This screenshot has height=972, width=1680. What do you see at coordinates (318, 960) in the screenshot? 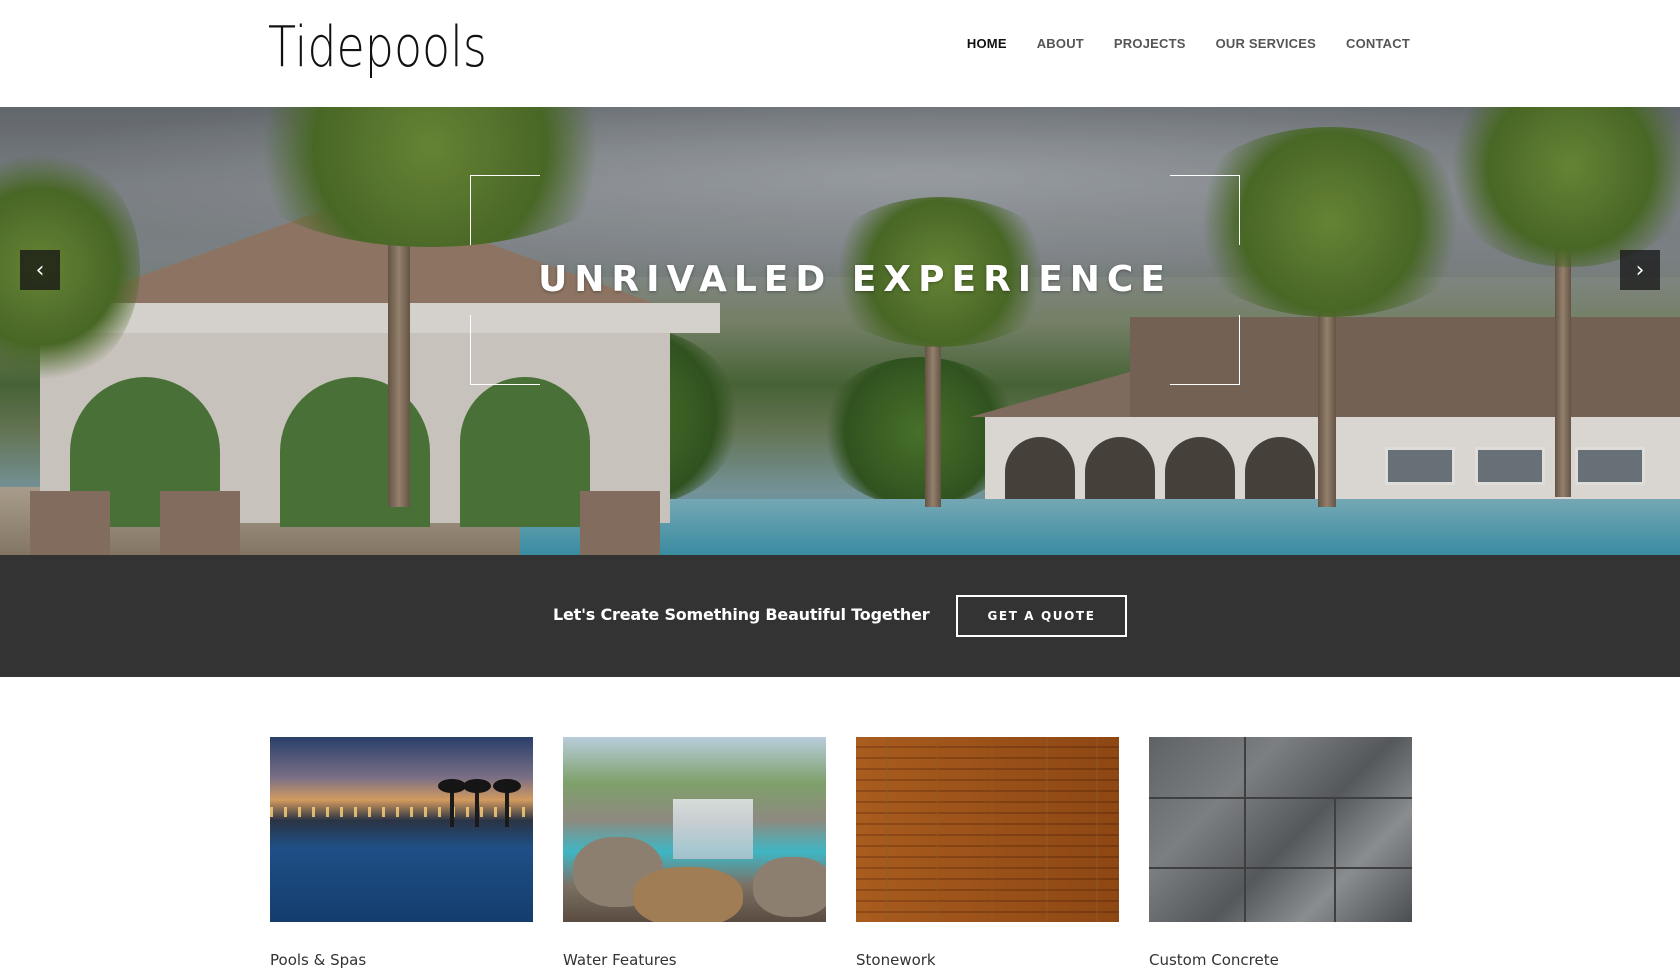
I see `service-label: Pools & Spas` at bounding box center [318, 960].